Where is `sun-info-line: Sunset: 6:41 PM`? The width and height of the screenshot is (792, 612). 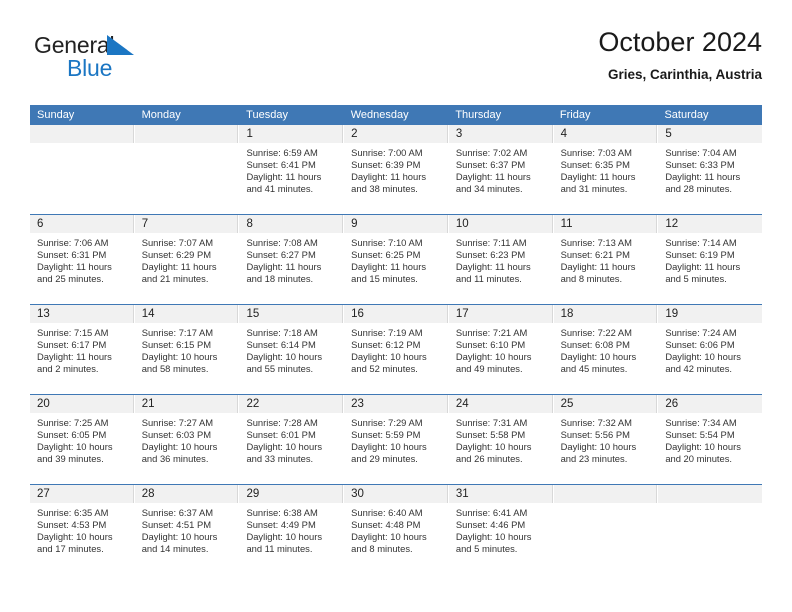
sun-info-line: Sunset: 6:41 PM is located at coordinates (281, 165).